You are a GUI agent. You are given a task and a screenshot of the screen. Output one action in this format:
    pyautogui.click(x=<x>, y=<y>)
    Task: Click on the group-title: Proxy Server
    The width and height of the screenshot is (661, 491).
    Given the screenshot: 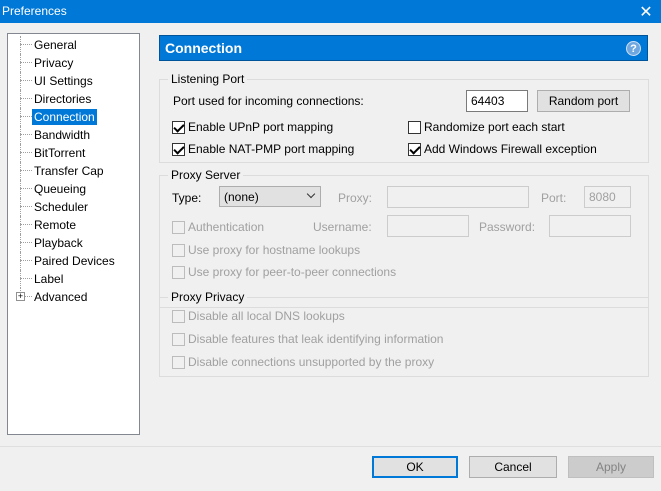 What is the action you would take?
    pyautogui.click(x=206, y=175)
    